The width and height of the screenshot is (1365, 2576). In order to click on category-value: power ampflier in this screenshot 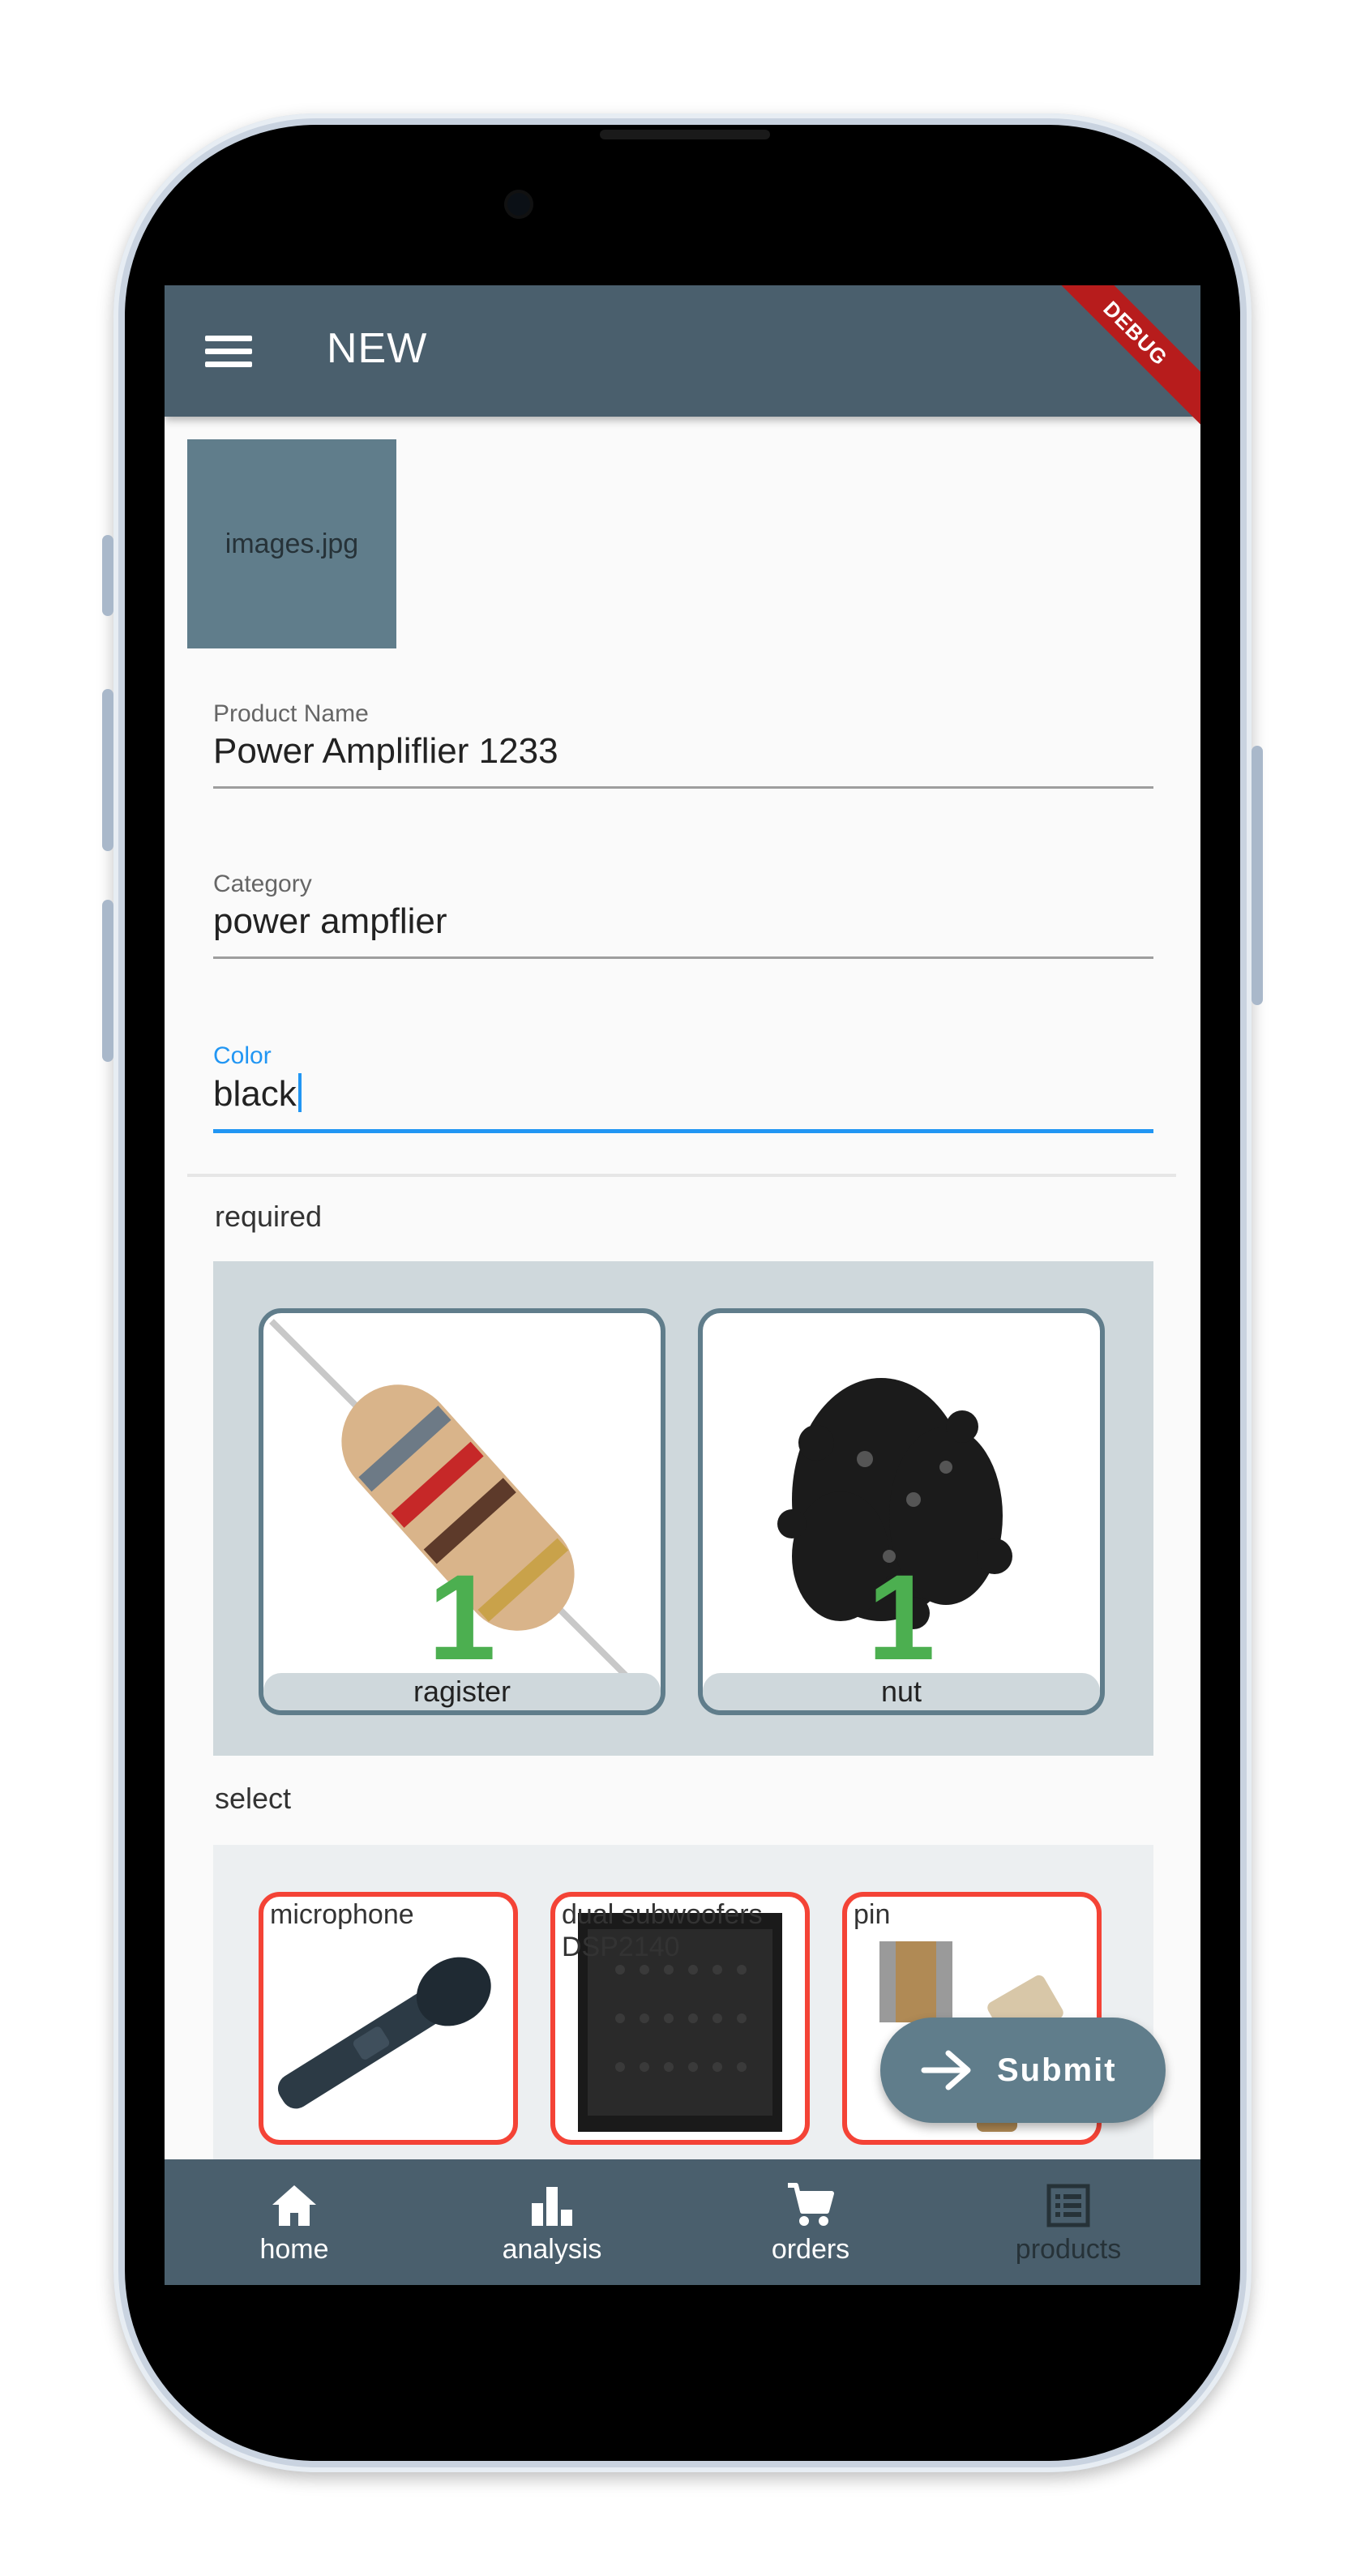, I will do `click(683, 922)`.